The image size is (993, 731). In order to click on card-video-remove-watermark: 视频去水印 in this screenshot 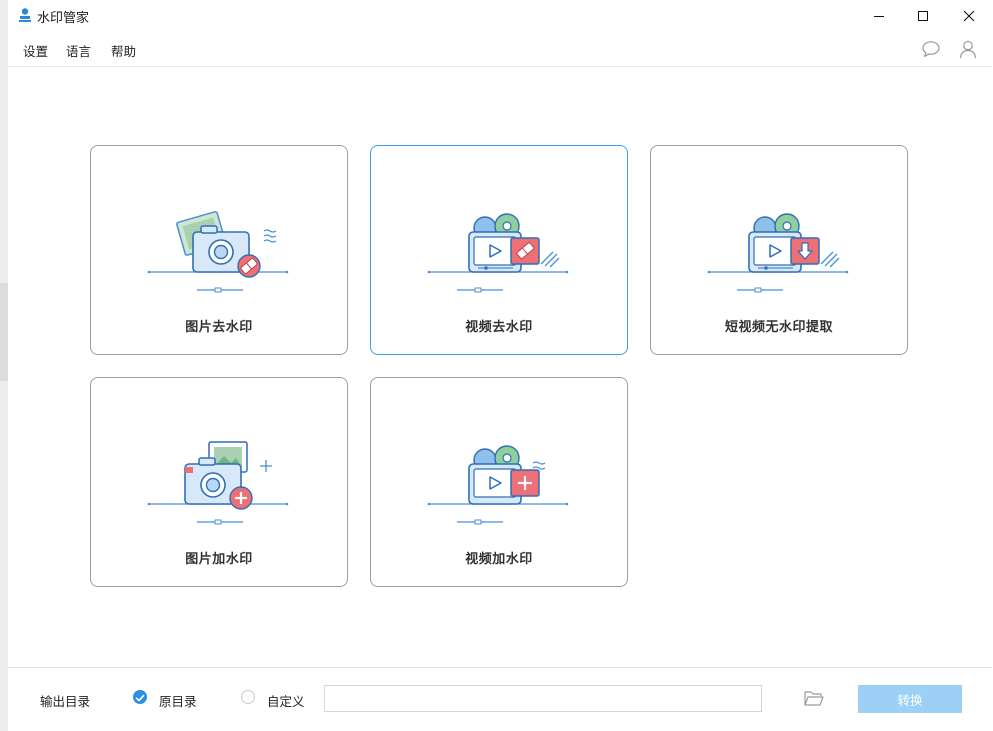, I will do `click(499, 250)`.